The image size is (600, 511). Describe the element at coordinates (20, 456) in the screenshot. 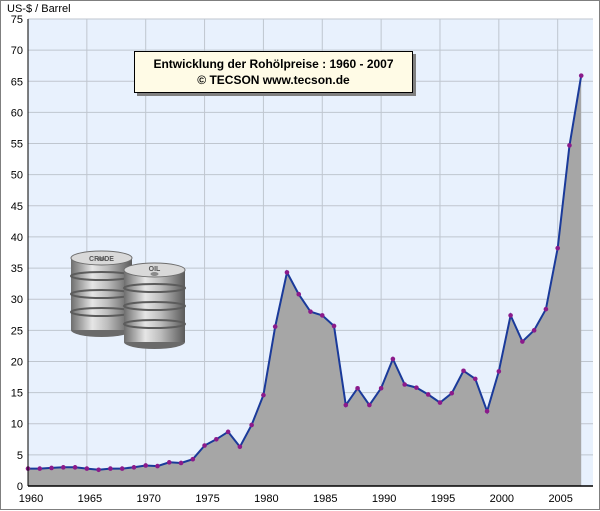

I see `y-tick-label: 5` at that location.